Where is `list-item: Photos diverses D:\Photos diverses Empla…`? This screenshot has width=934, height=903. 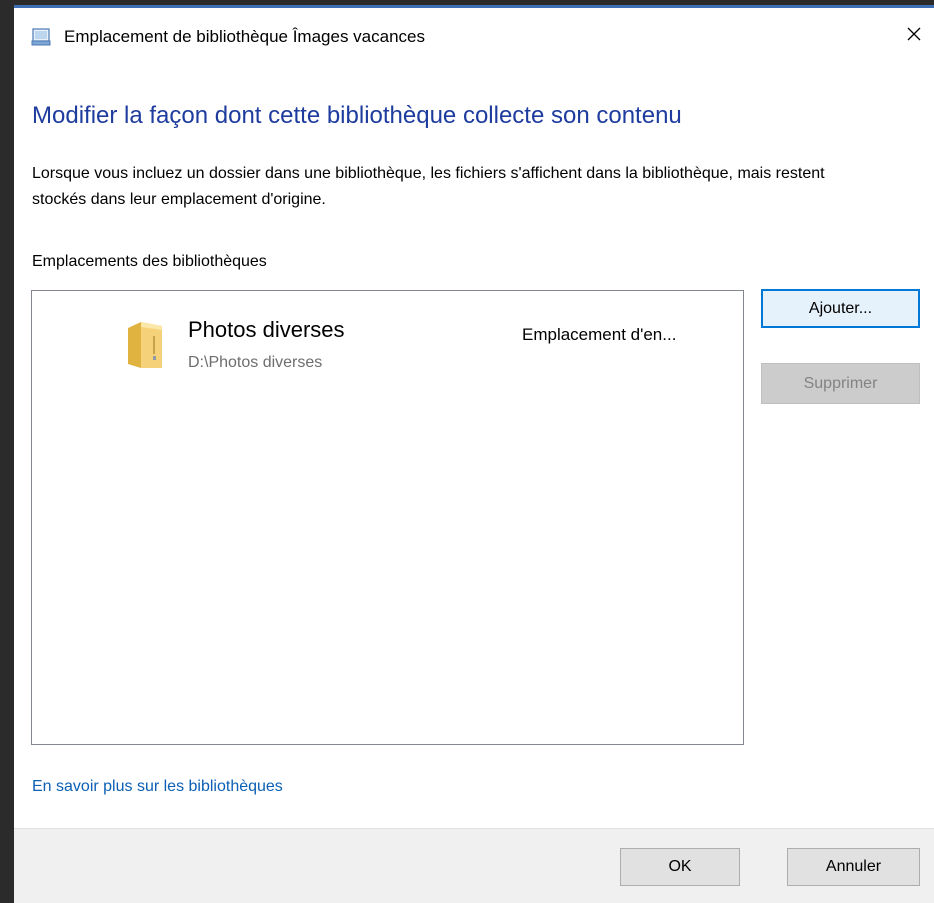 list-item: Photos diverses D:\Photos diverses Empla… is located at coordinates (387, 341).